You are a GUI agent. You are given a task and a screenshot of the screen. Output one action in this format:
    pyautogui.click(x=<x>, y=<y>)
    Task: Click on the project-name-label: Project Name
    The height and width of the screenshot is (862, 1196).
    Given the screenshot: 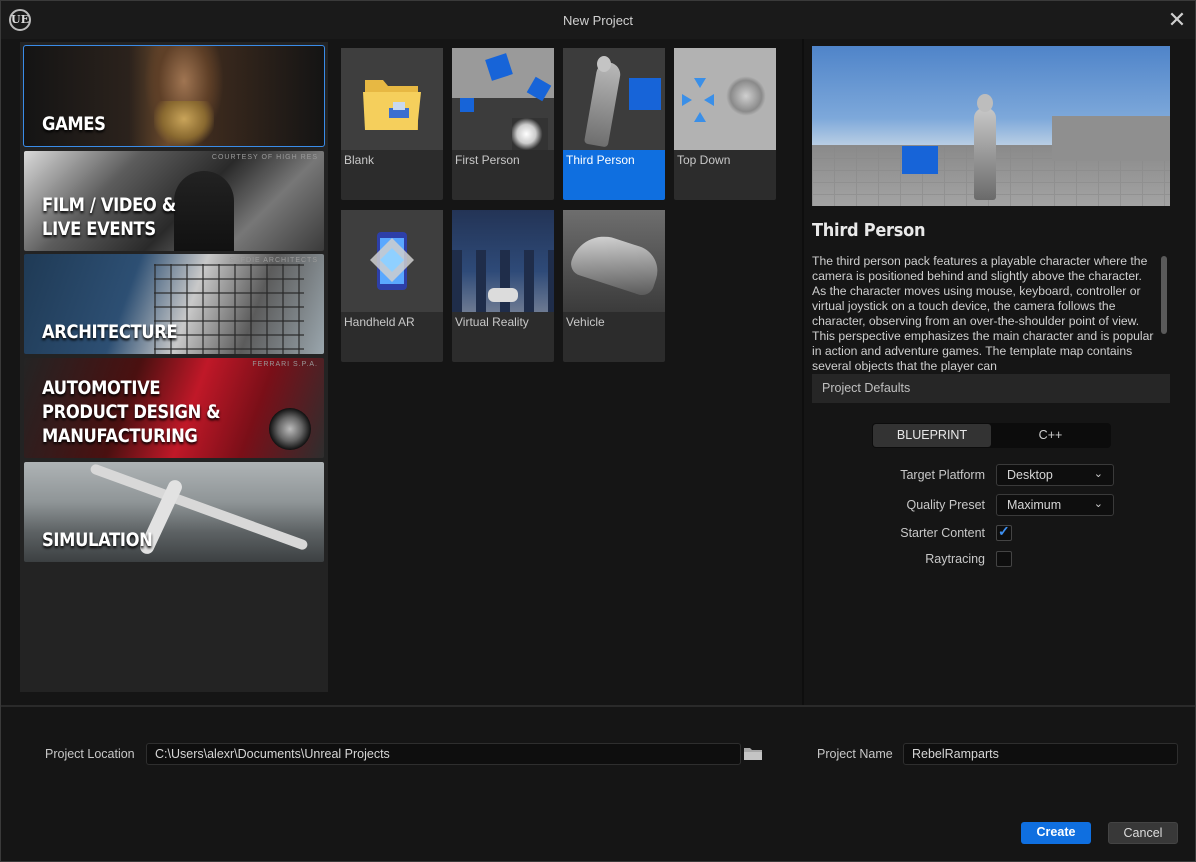 What is the action you would take?
    pyautogui.click(x=855, y=754)
    